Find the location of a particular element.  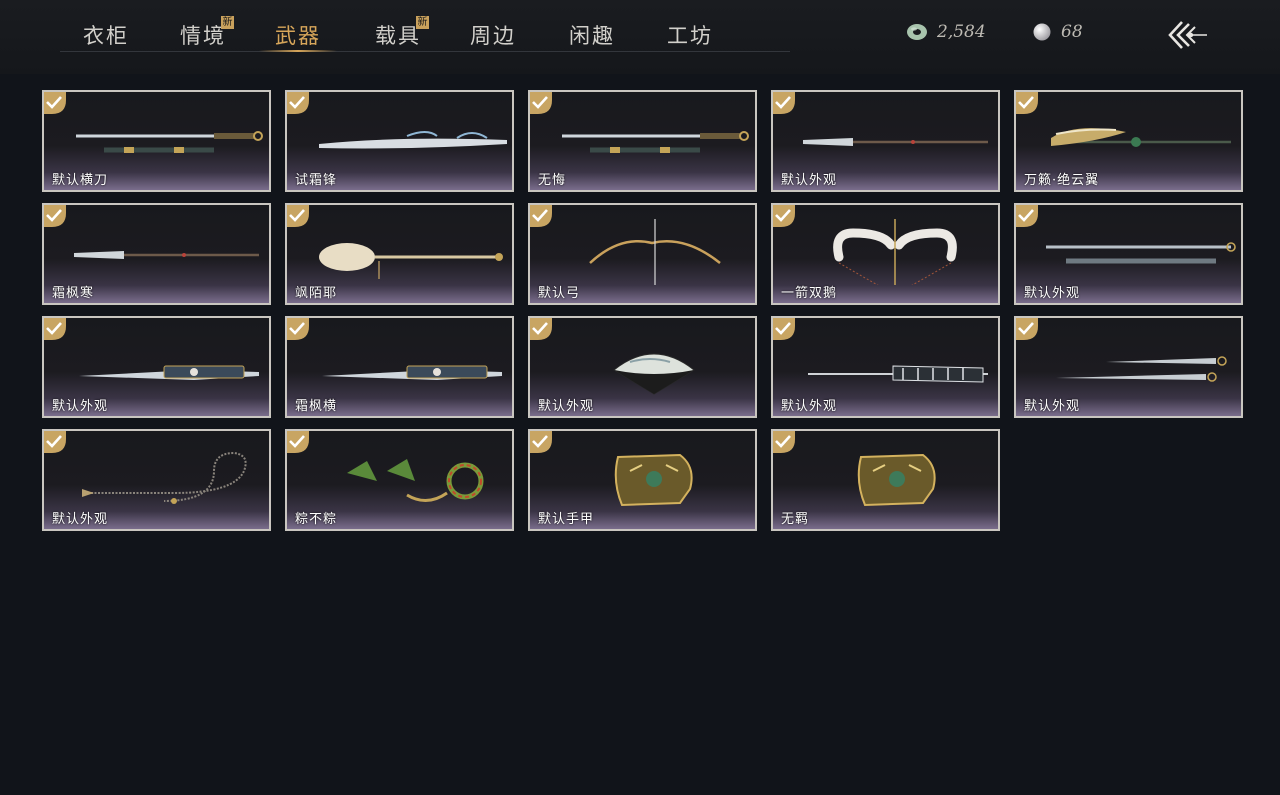

jade-currency: 2,584 is located at coordinates (946, 32).